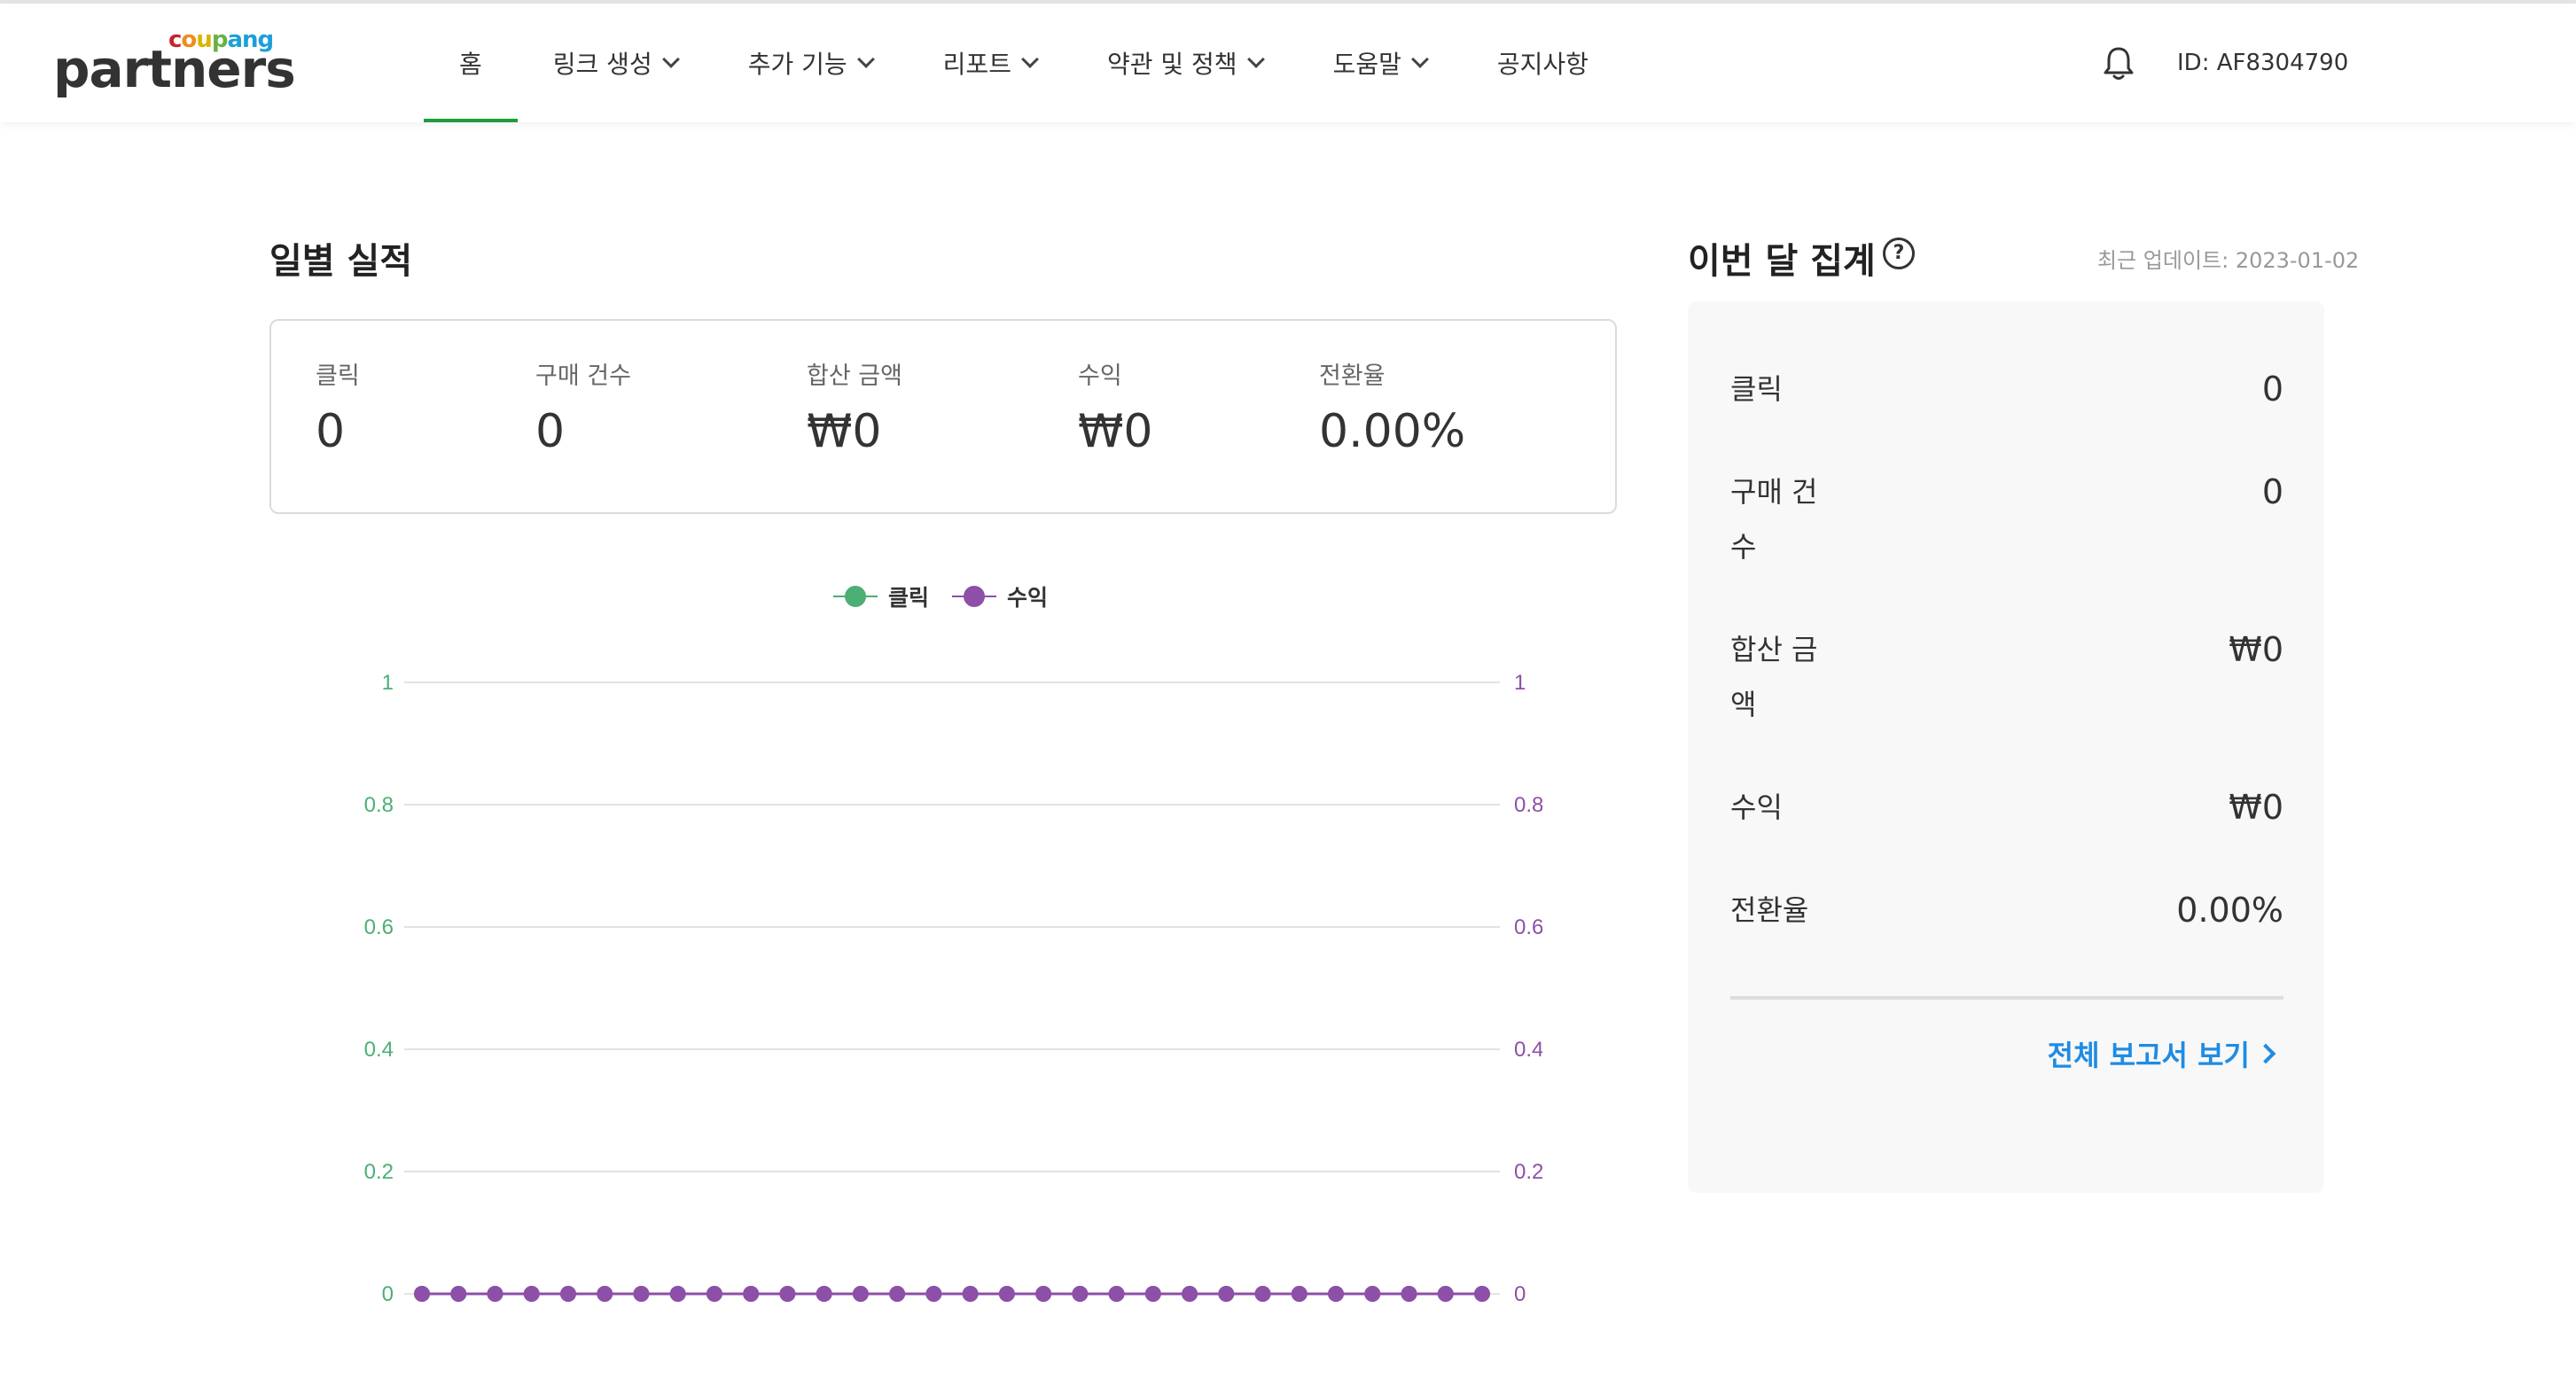 The image size is (2576, 1386). I want to click on nav-label: 링크 생성, so click(602, 64).